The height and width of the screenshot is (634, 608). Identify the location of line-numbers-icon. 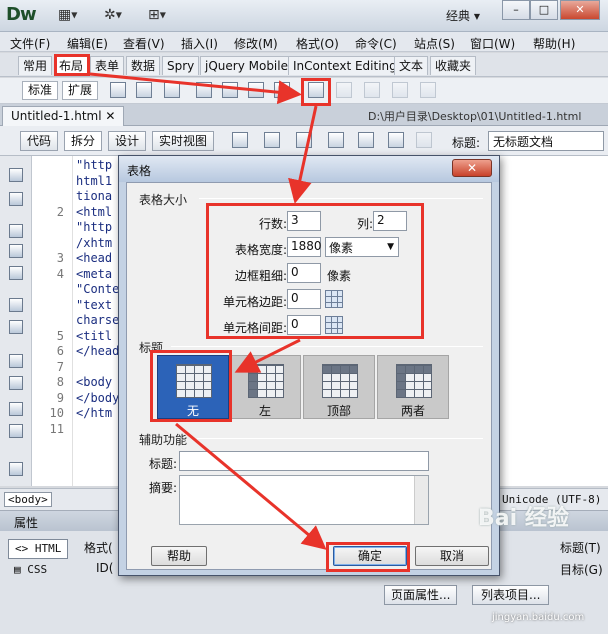
(16, 361).